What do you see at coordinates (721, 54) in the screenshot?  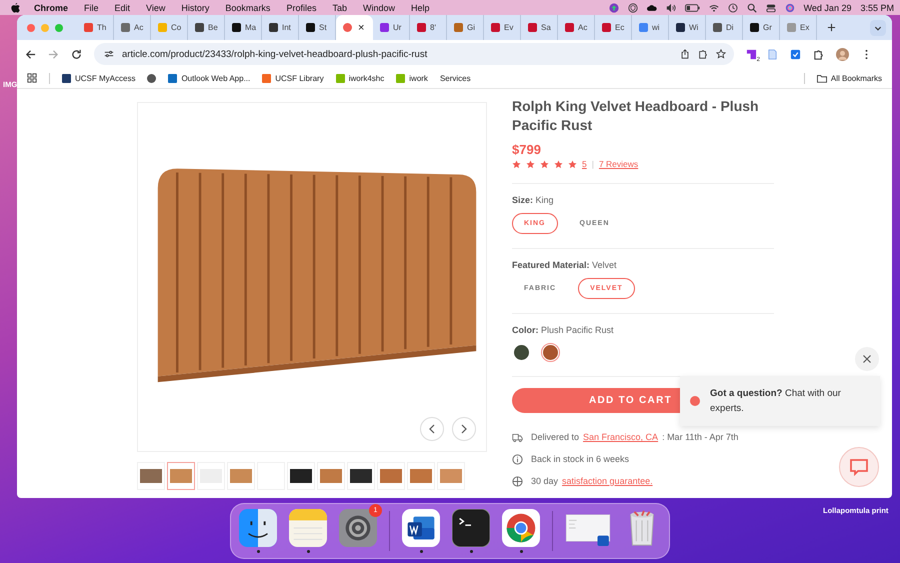 I see `bookmark-star-icon` at bounding box center [721, 54].